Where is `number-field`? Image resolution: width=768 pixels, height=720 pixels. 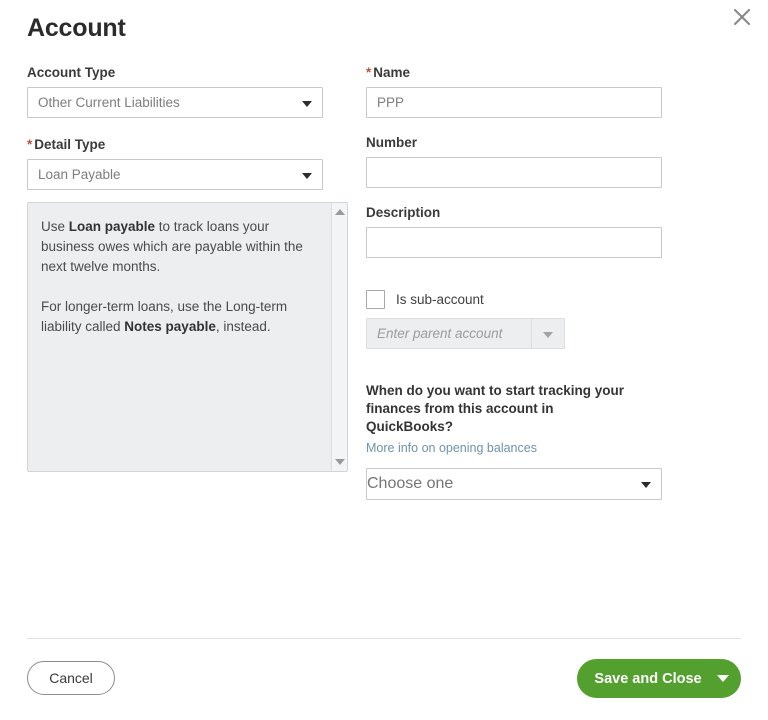 number-field is located at coordinates (514, 172).